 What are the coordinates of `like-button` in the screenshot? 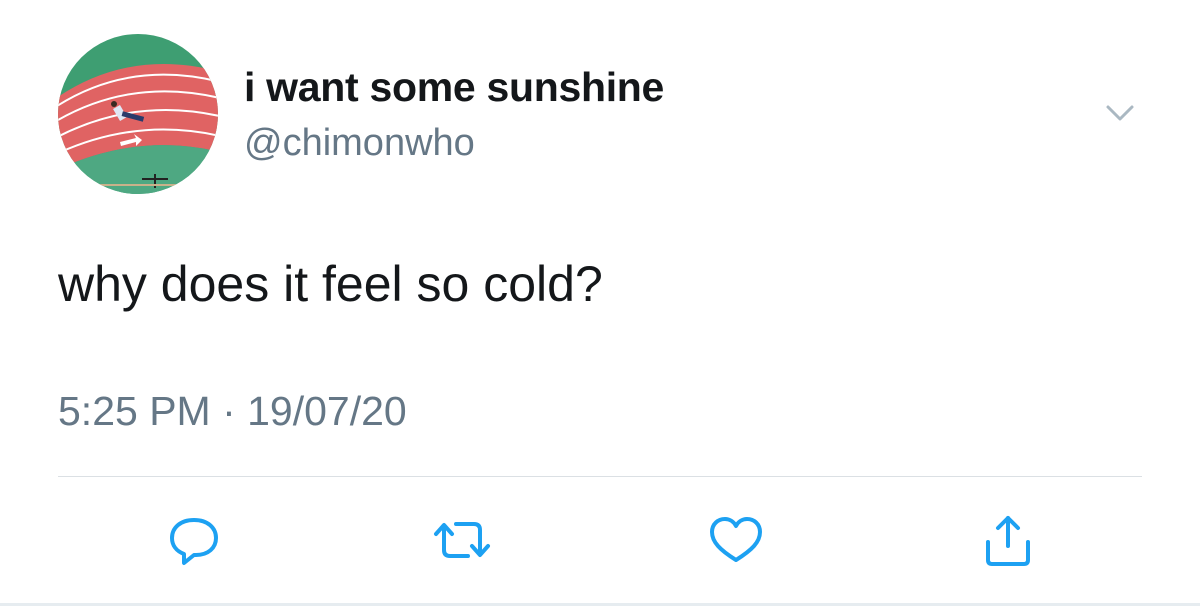 It's located at (736, 540).